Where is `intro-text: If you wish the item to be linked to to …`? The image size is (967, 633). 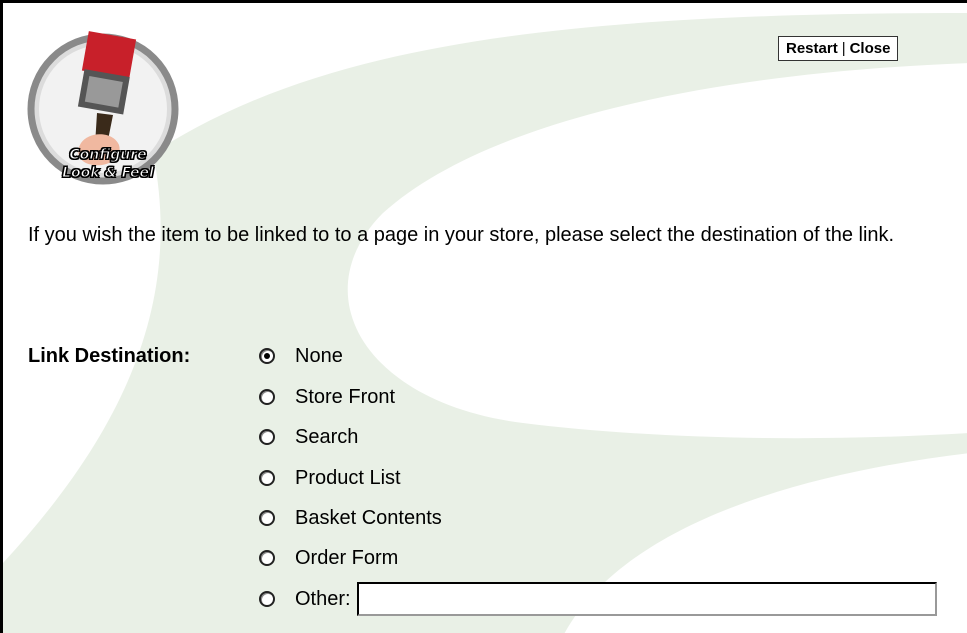
intro-text: If you wish the item to be linked to to … is located at coordinates (461, 235).